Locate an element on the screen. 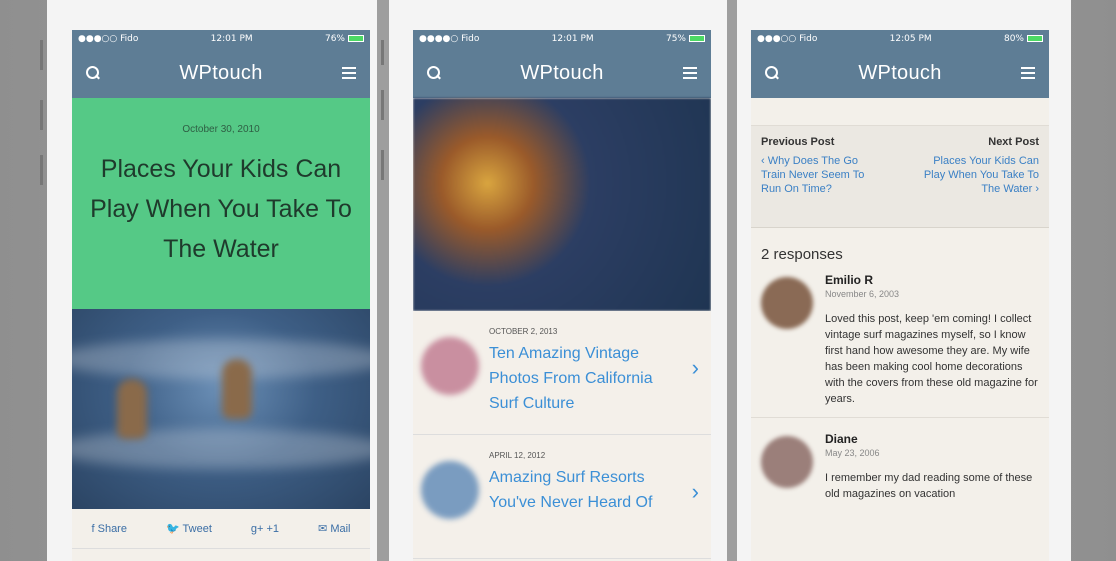 This screenshot has height=561, width=1116. responses-heading: 2 responses is located at coordinates (802, 254).